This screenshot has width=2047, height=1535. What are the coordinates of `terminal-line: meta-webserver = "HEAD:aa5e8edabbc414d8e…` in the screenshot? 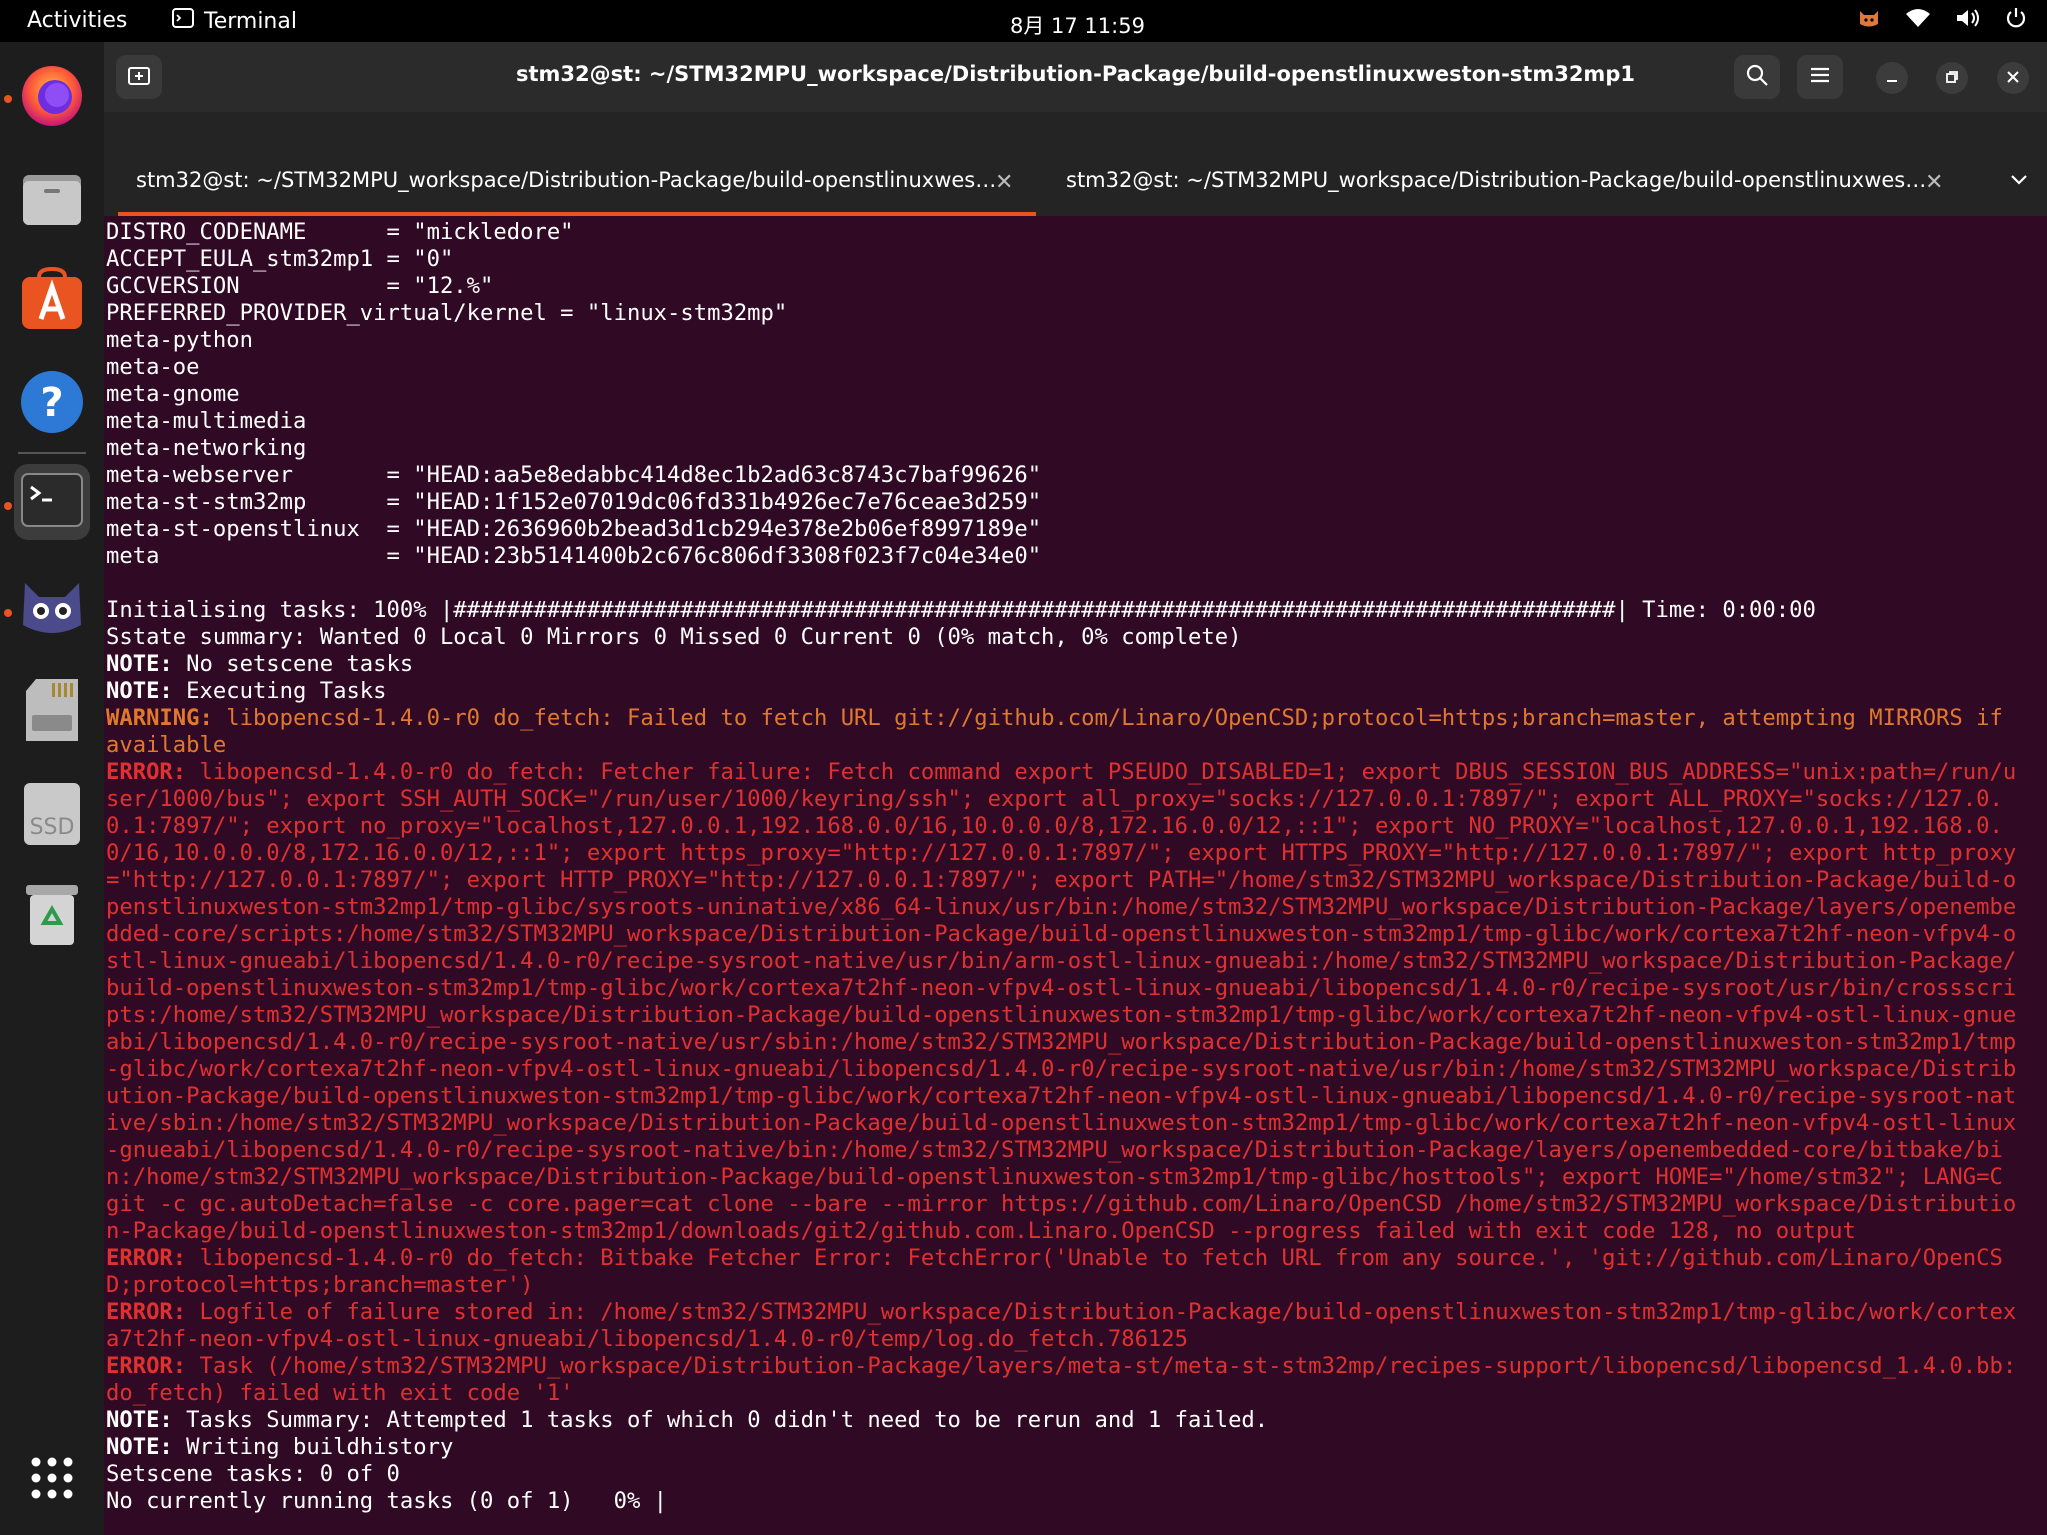 It's located at (574, 475).